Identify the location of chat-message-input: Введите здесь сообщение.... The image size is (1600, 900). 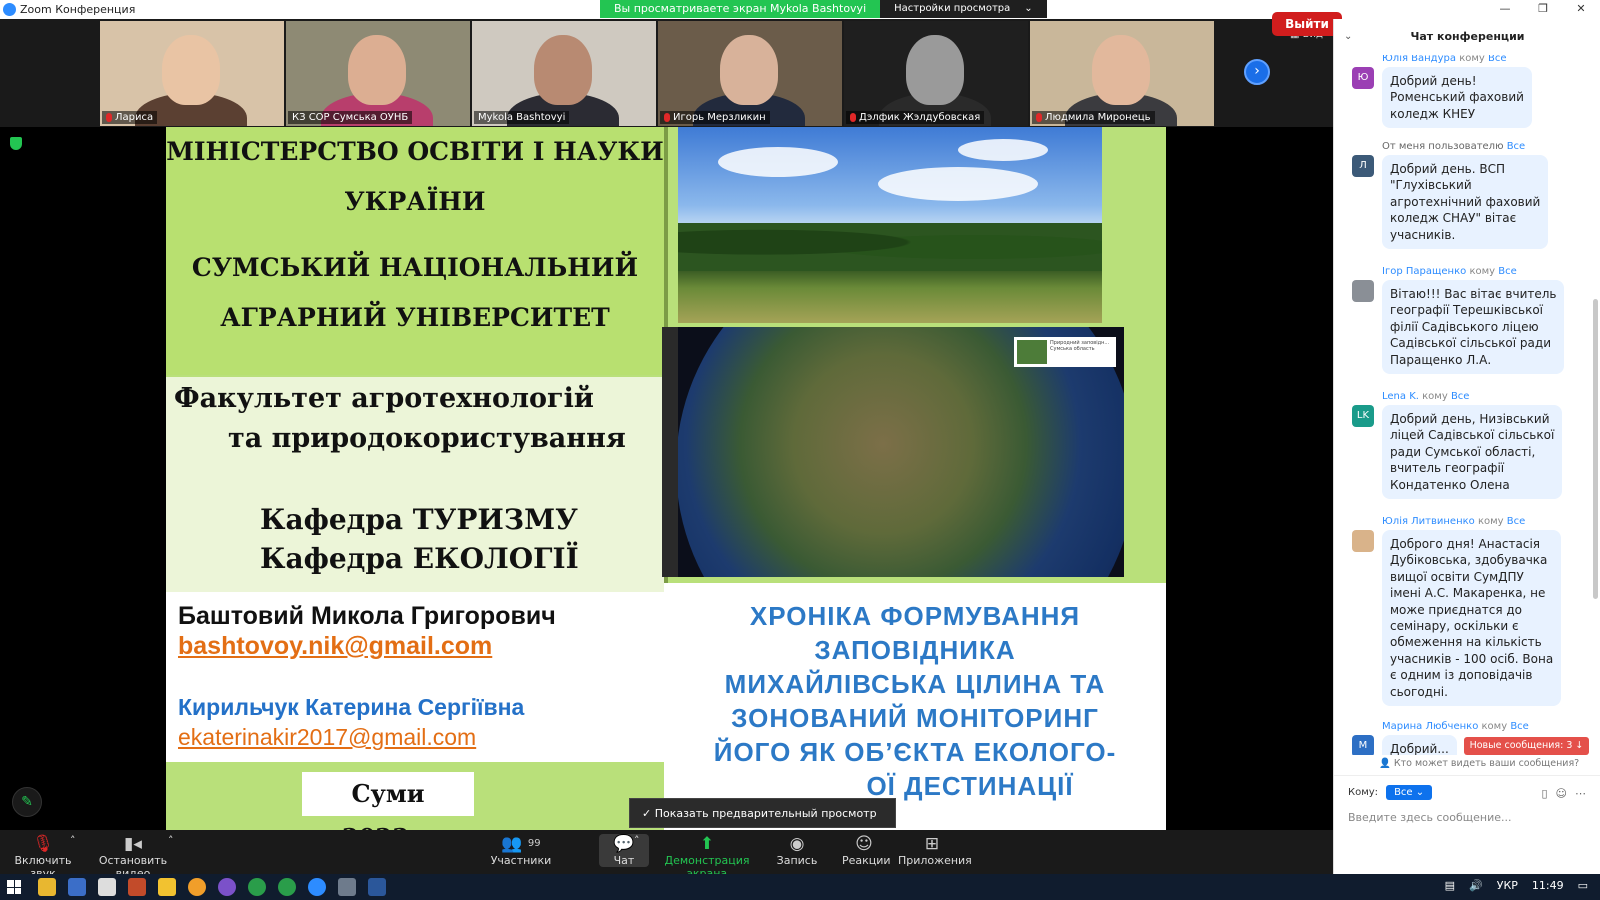
(1430, 817).